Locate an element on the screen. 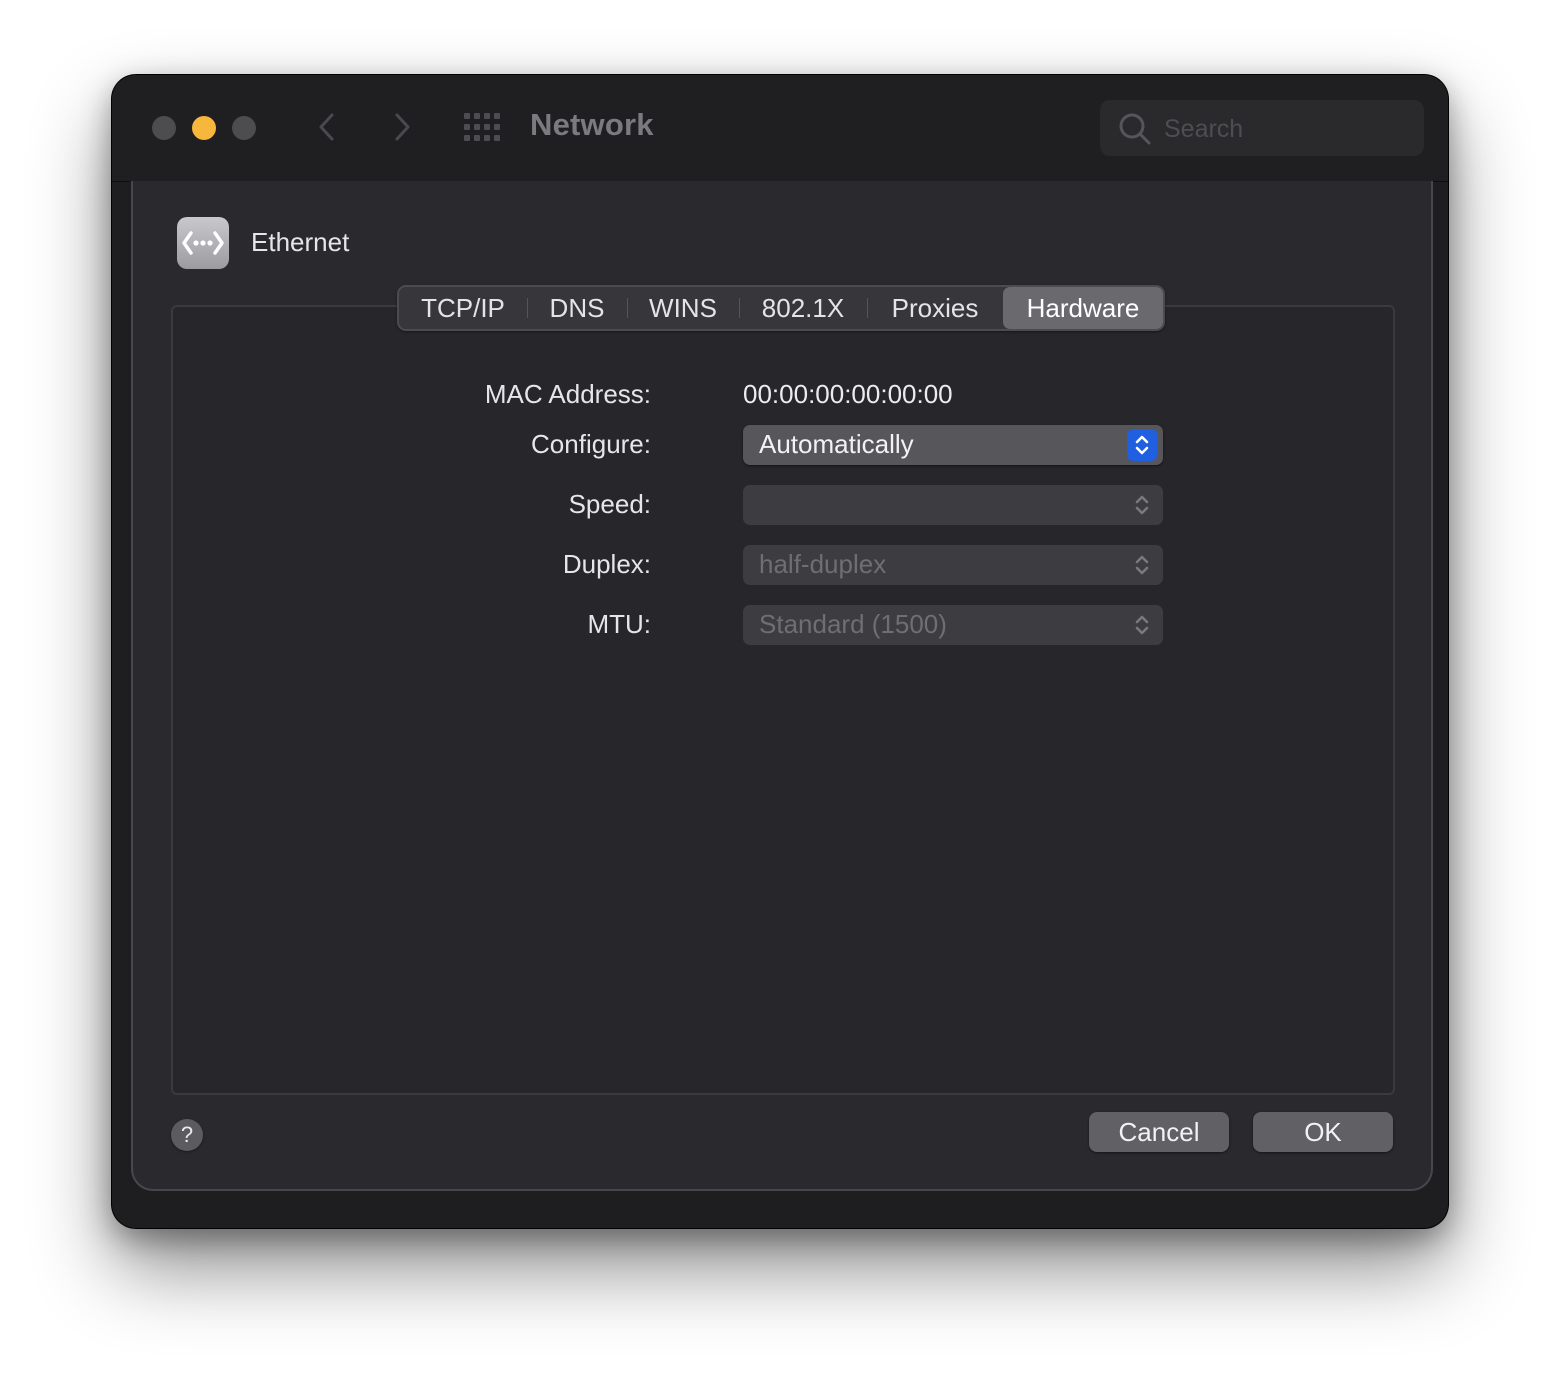 This screenshot has width=1560, height=1376. tab-hardware: Hardware is located at coordinates (1083, 308).